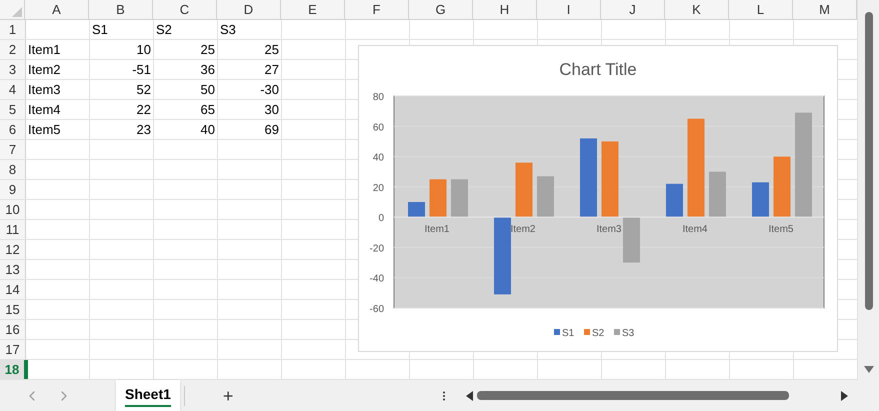 This screenshot has width=879, height=411. What do you see at coordinates (609, 230) in the screenshot?
I see `axis-label: Item3` at bounding box center [609, 230].